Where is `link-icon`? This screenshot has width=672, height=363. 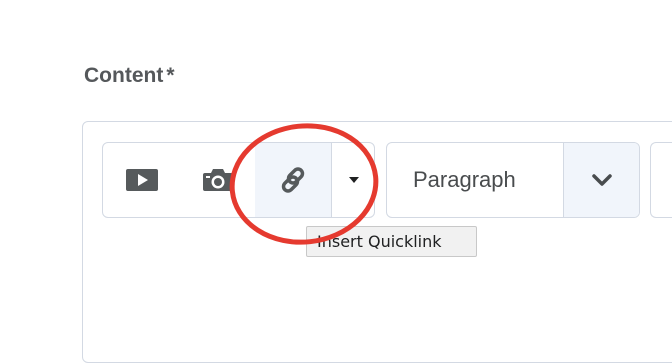 link-icon is located at coordinates (293, 180).